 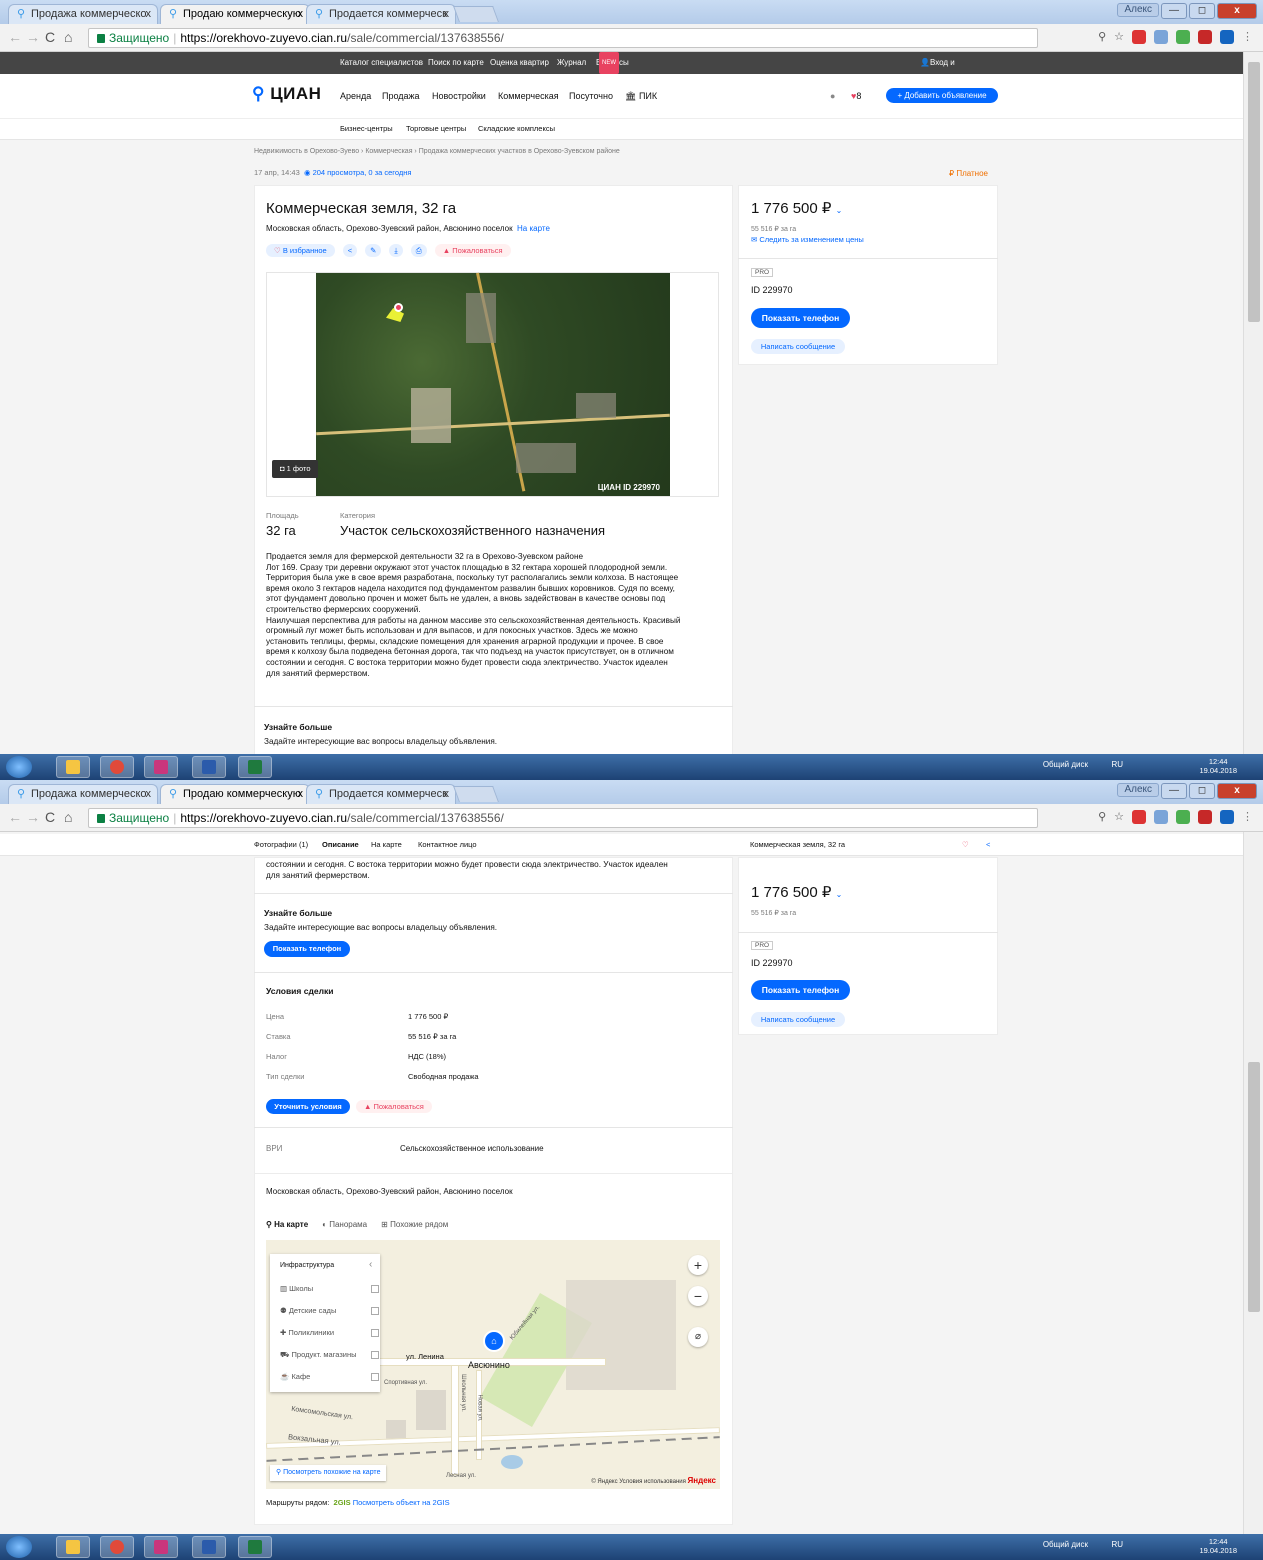 I want to click on link-valuation: Оценка квартир, so click(x=519, y=63).